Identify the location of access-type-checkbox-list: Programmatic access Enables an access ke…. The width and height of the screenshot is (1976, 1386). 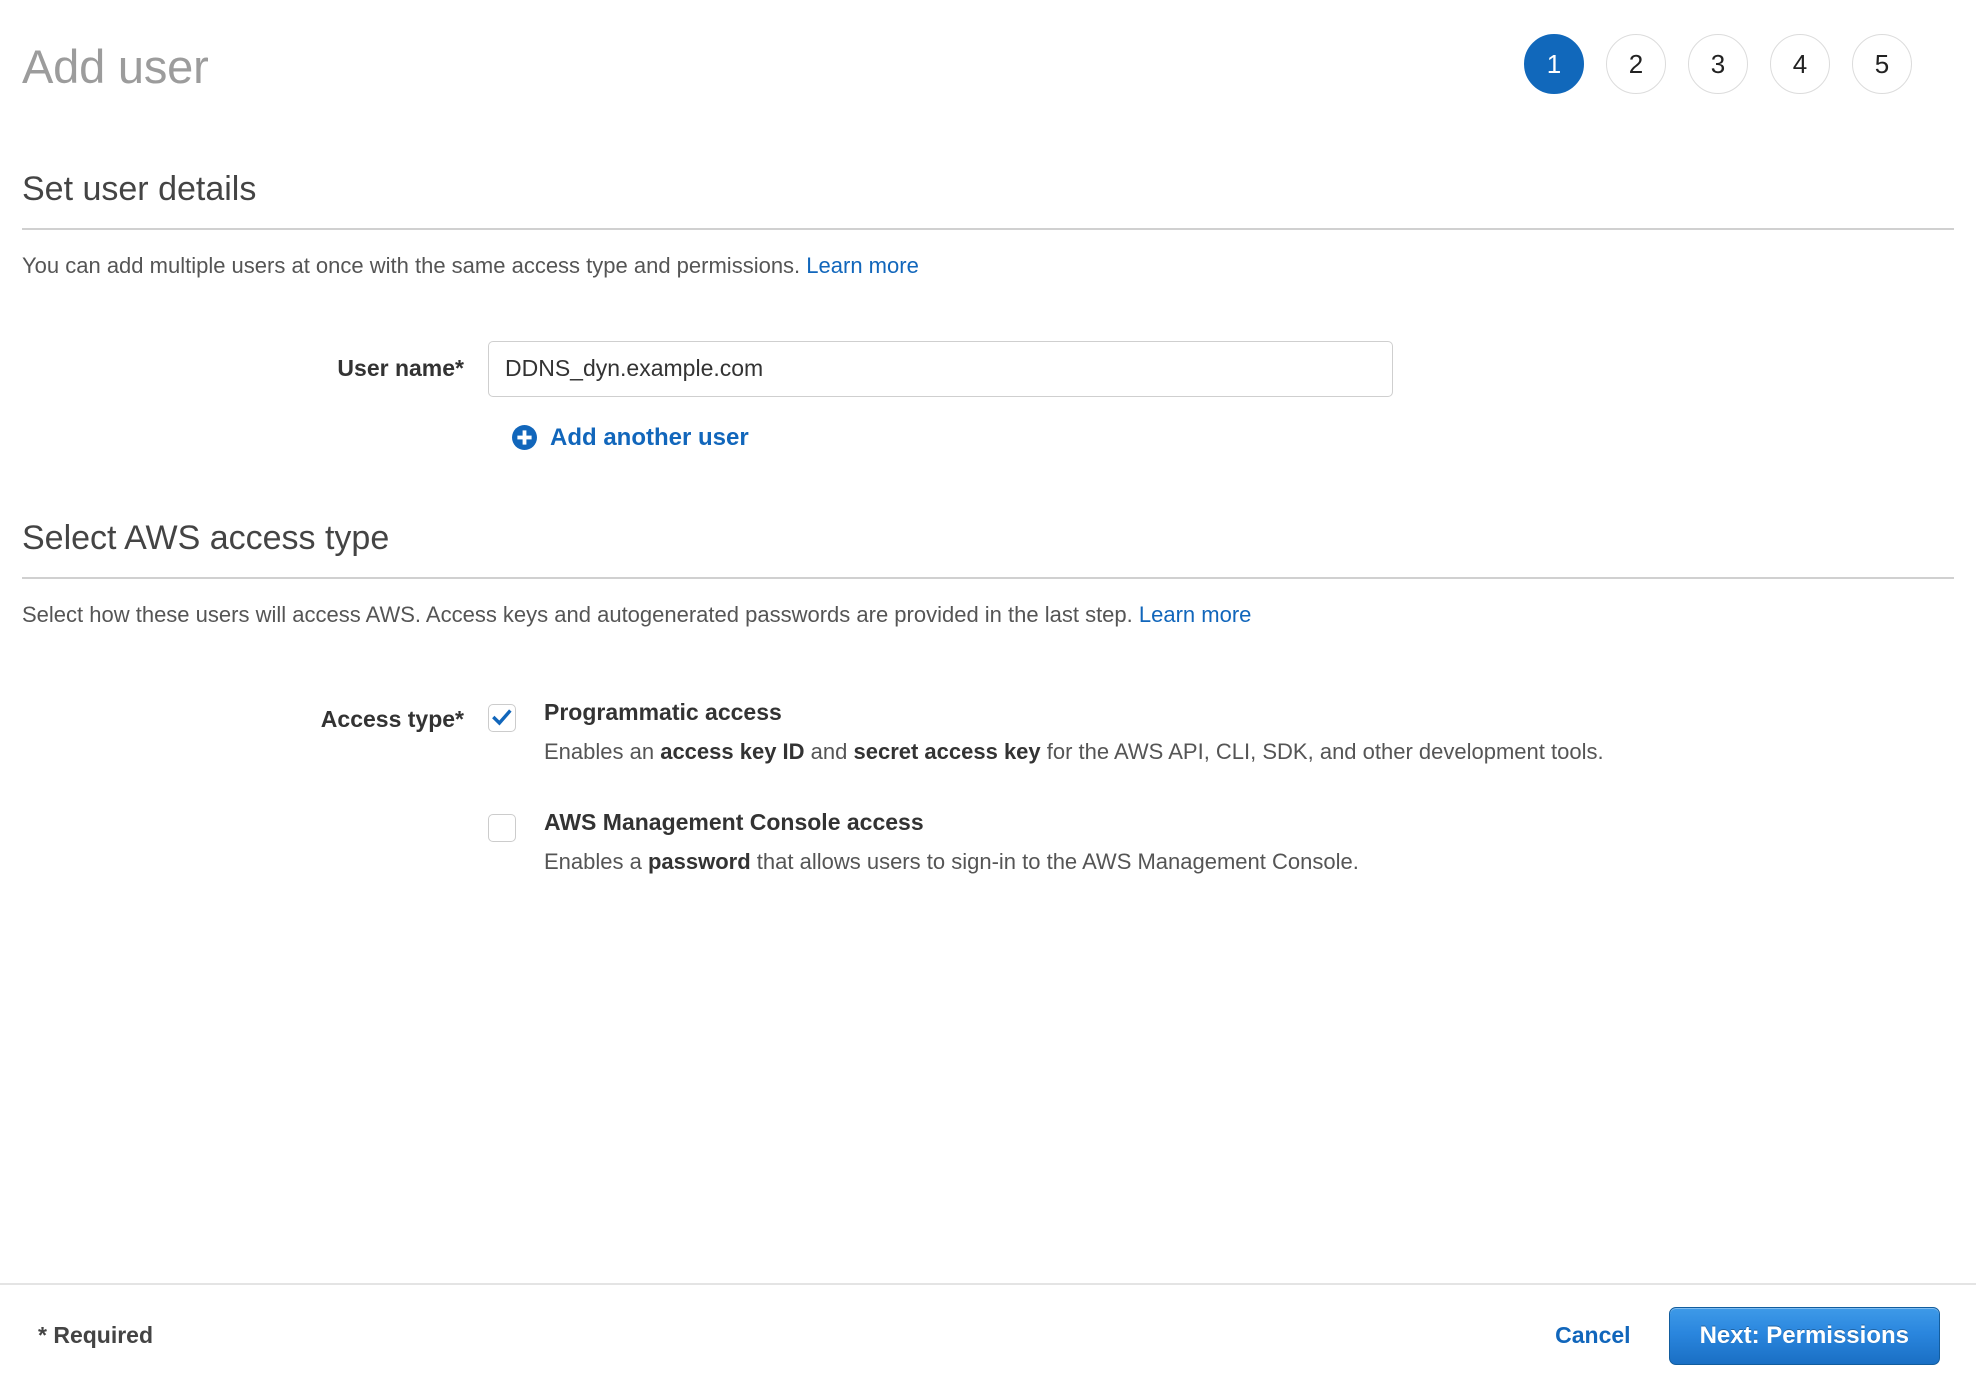
(1221, 788).